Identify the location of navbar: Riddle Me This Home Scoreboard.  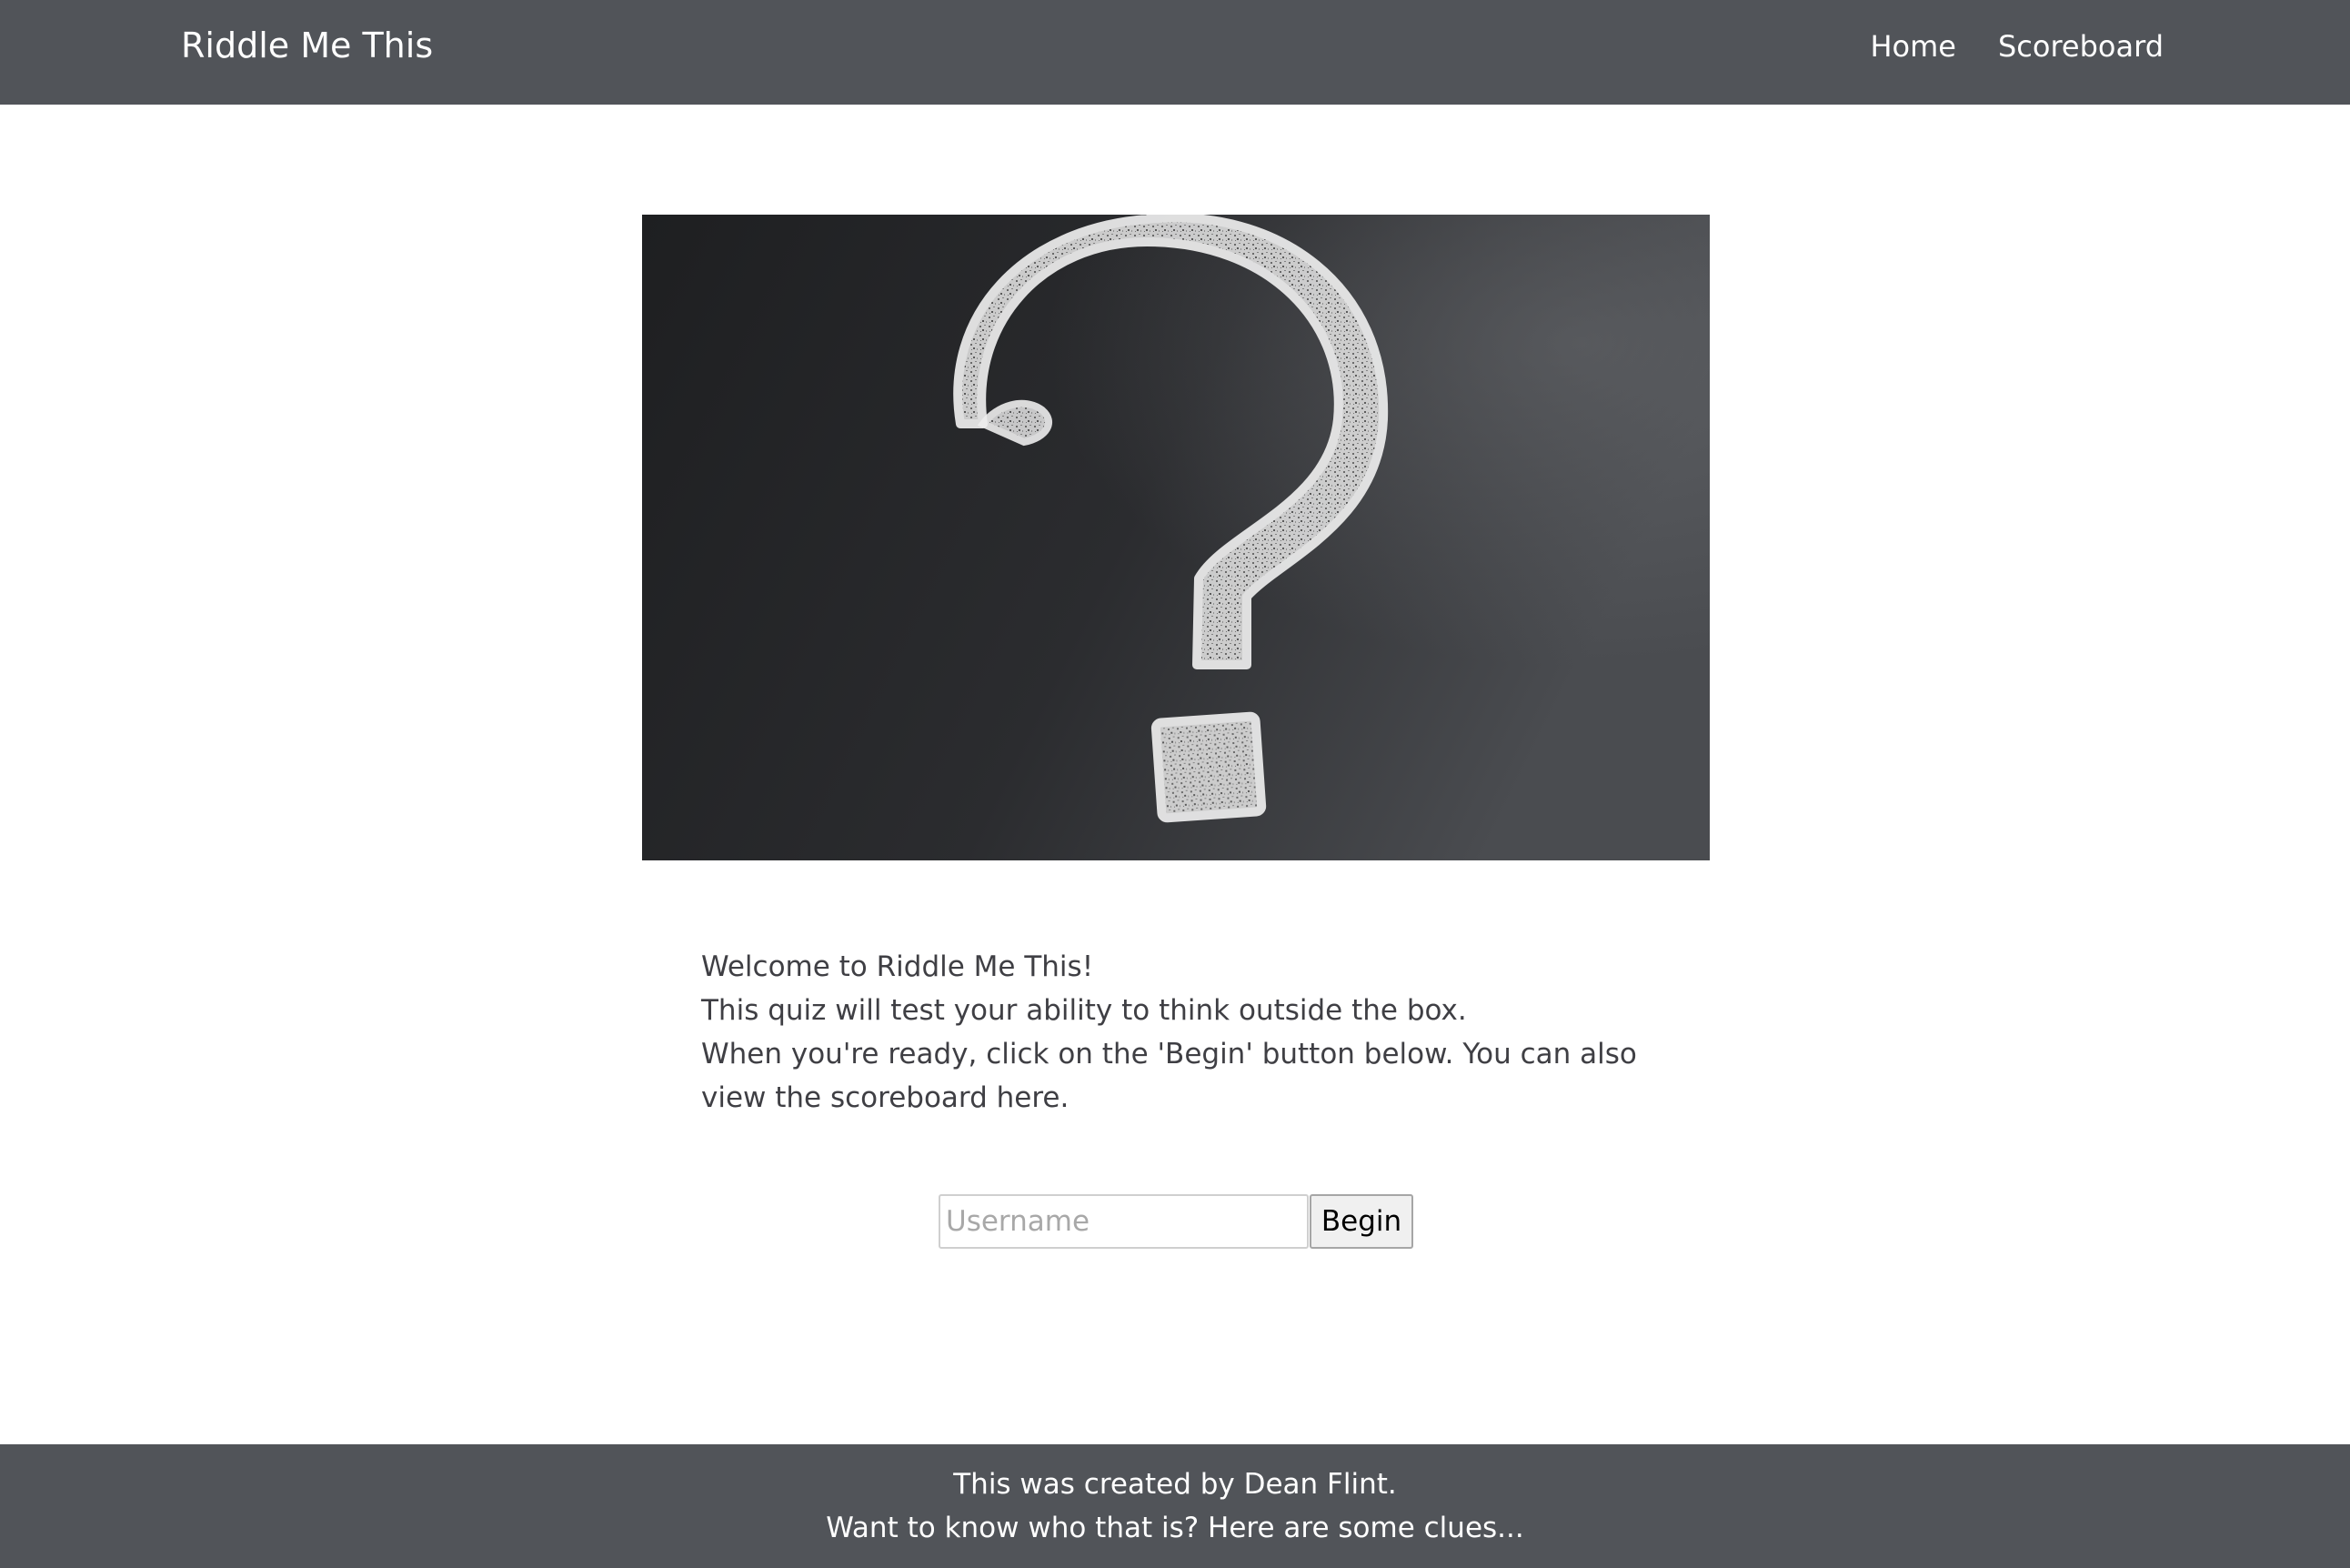
(1175, 52).